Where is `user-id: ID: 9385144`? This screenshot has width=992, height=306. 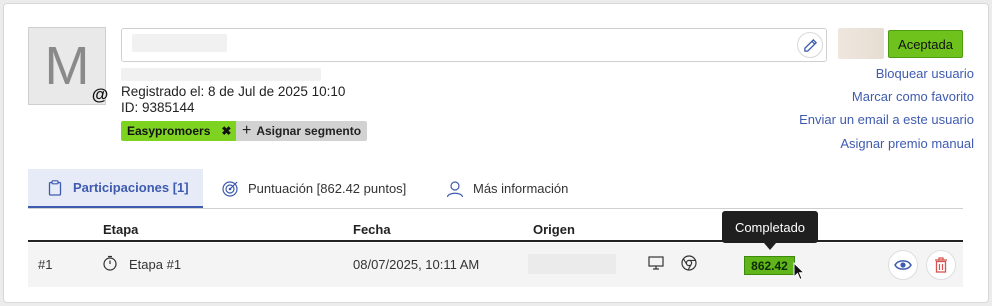
user-id: ID: 9385144 is located at coordinates (158, 107).